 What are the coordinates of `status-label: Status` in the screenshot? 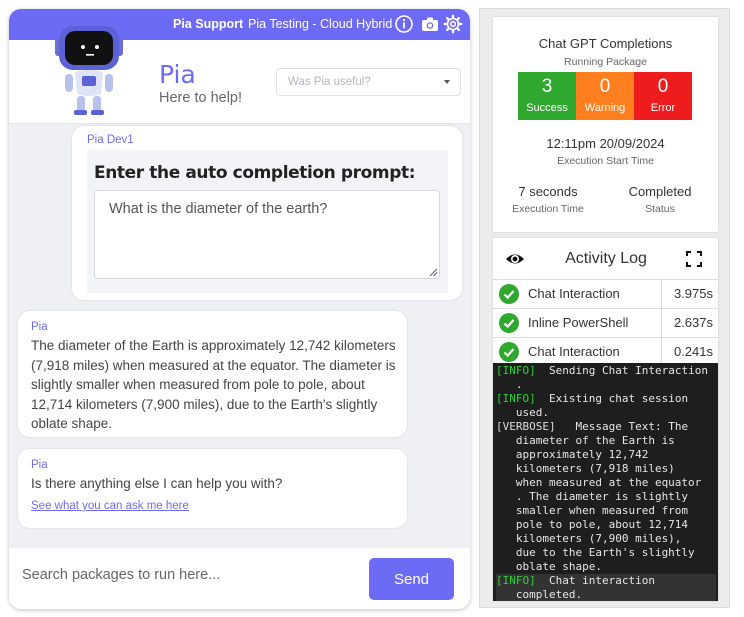 It's located at (660, 209).